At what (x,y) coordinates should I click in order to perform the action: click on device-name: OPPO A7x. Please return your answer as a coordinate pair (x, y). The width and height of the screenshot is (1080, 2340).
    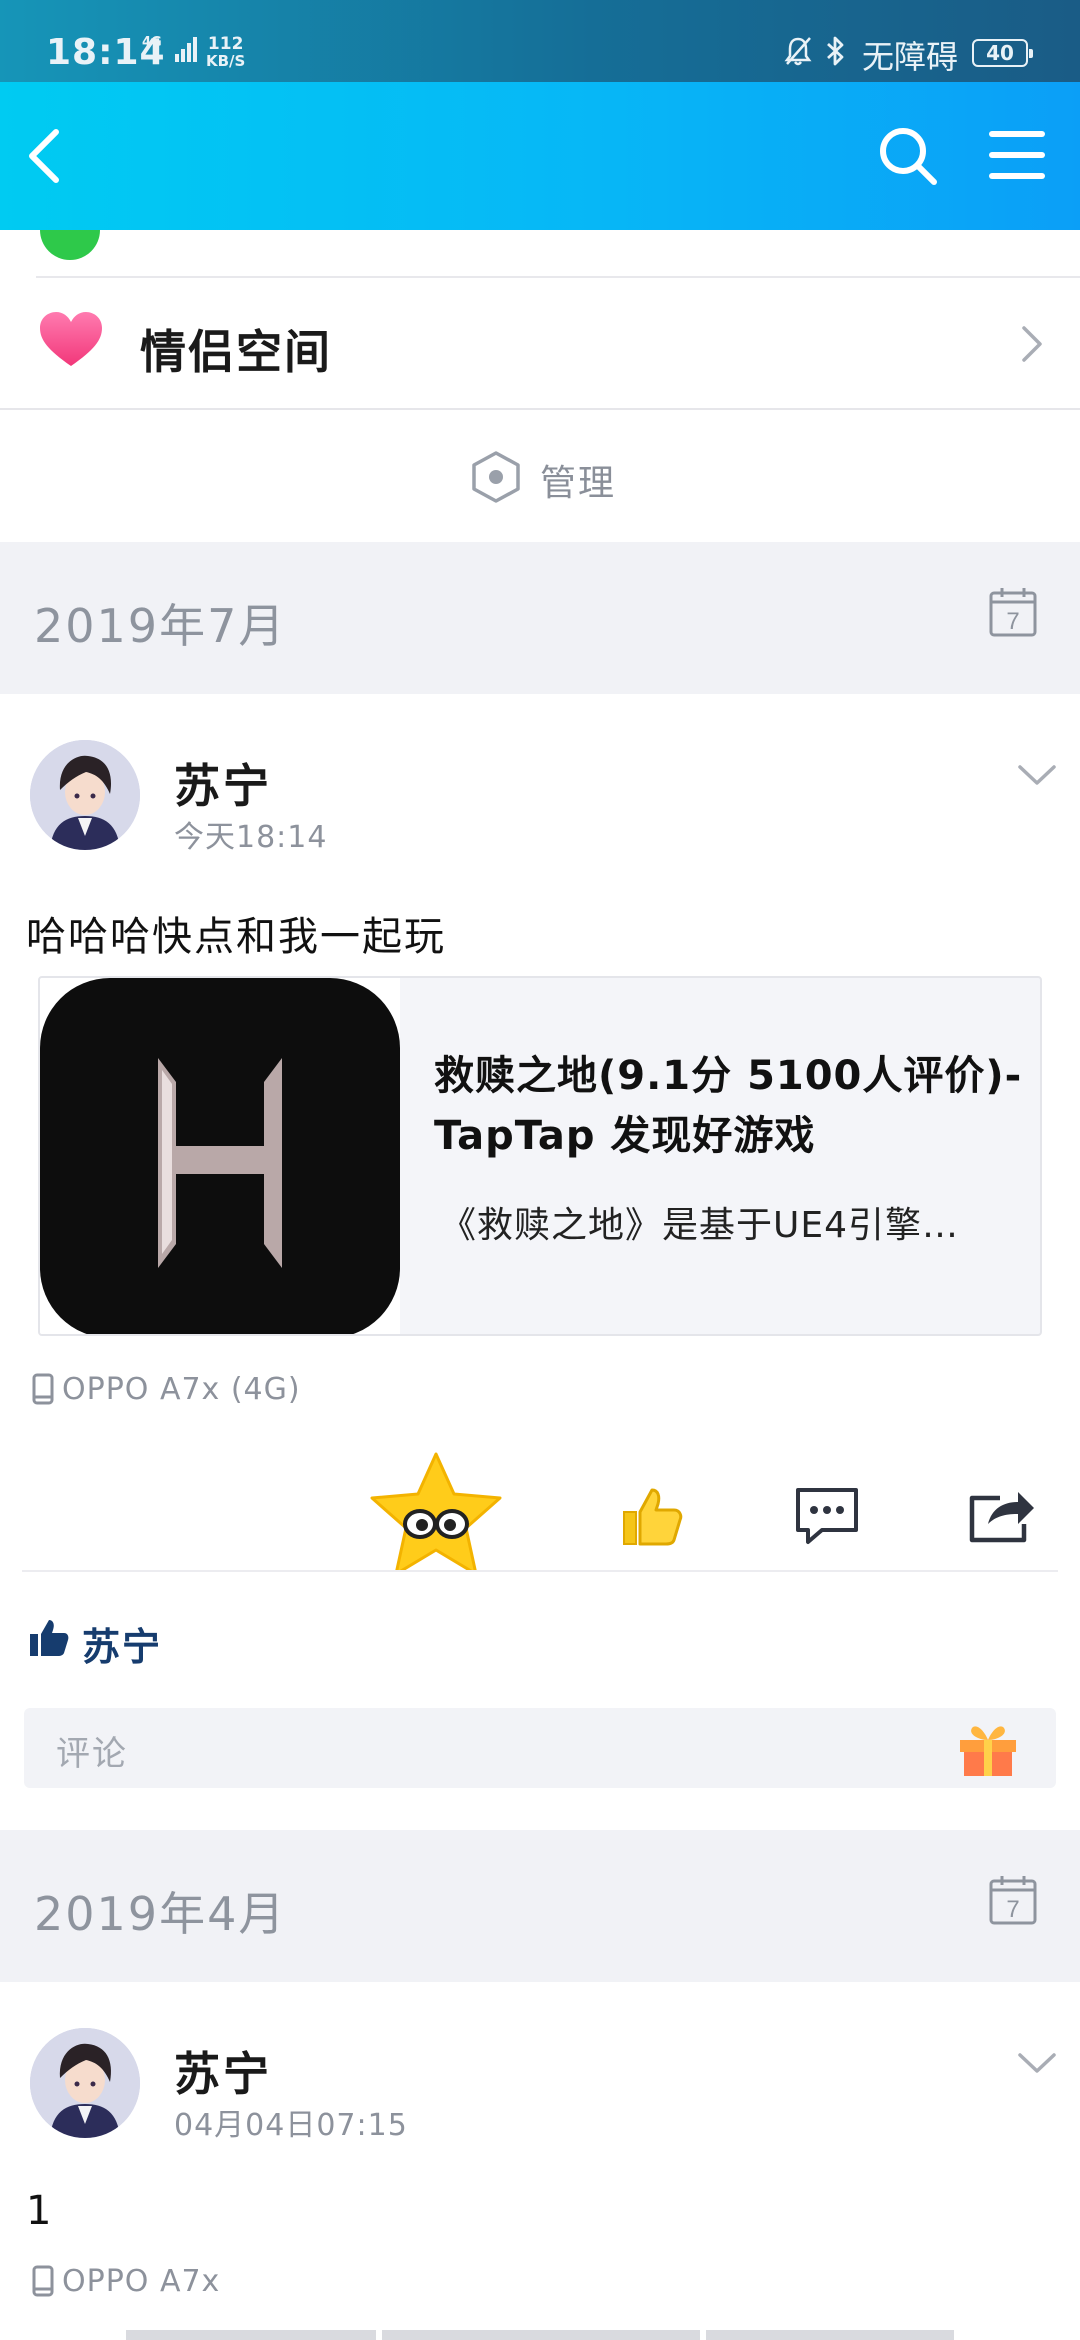
    Looking at the image, I should click on (141, 2281).